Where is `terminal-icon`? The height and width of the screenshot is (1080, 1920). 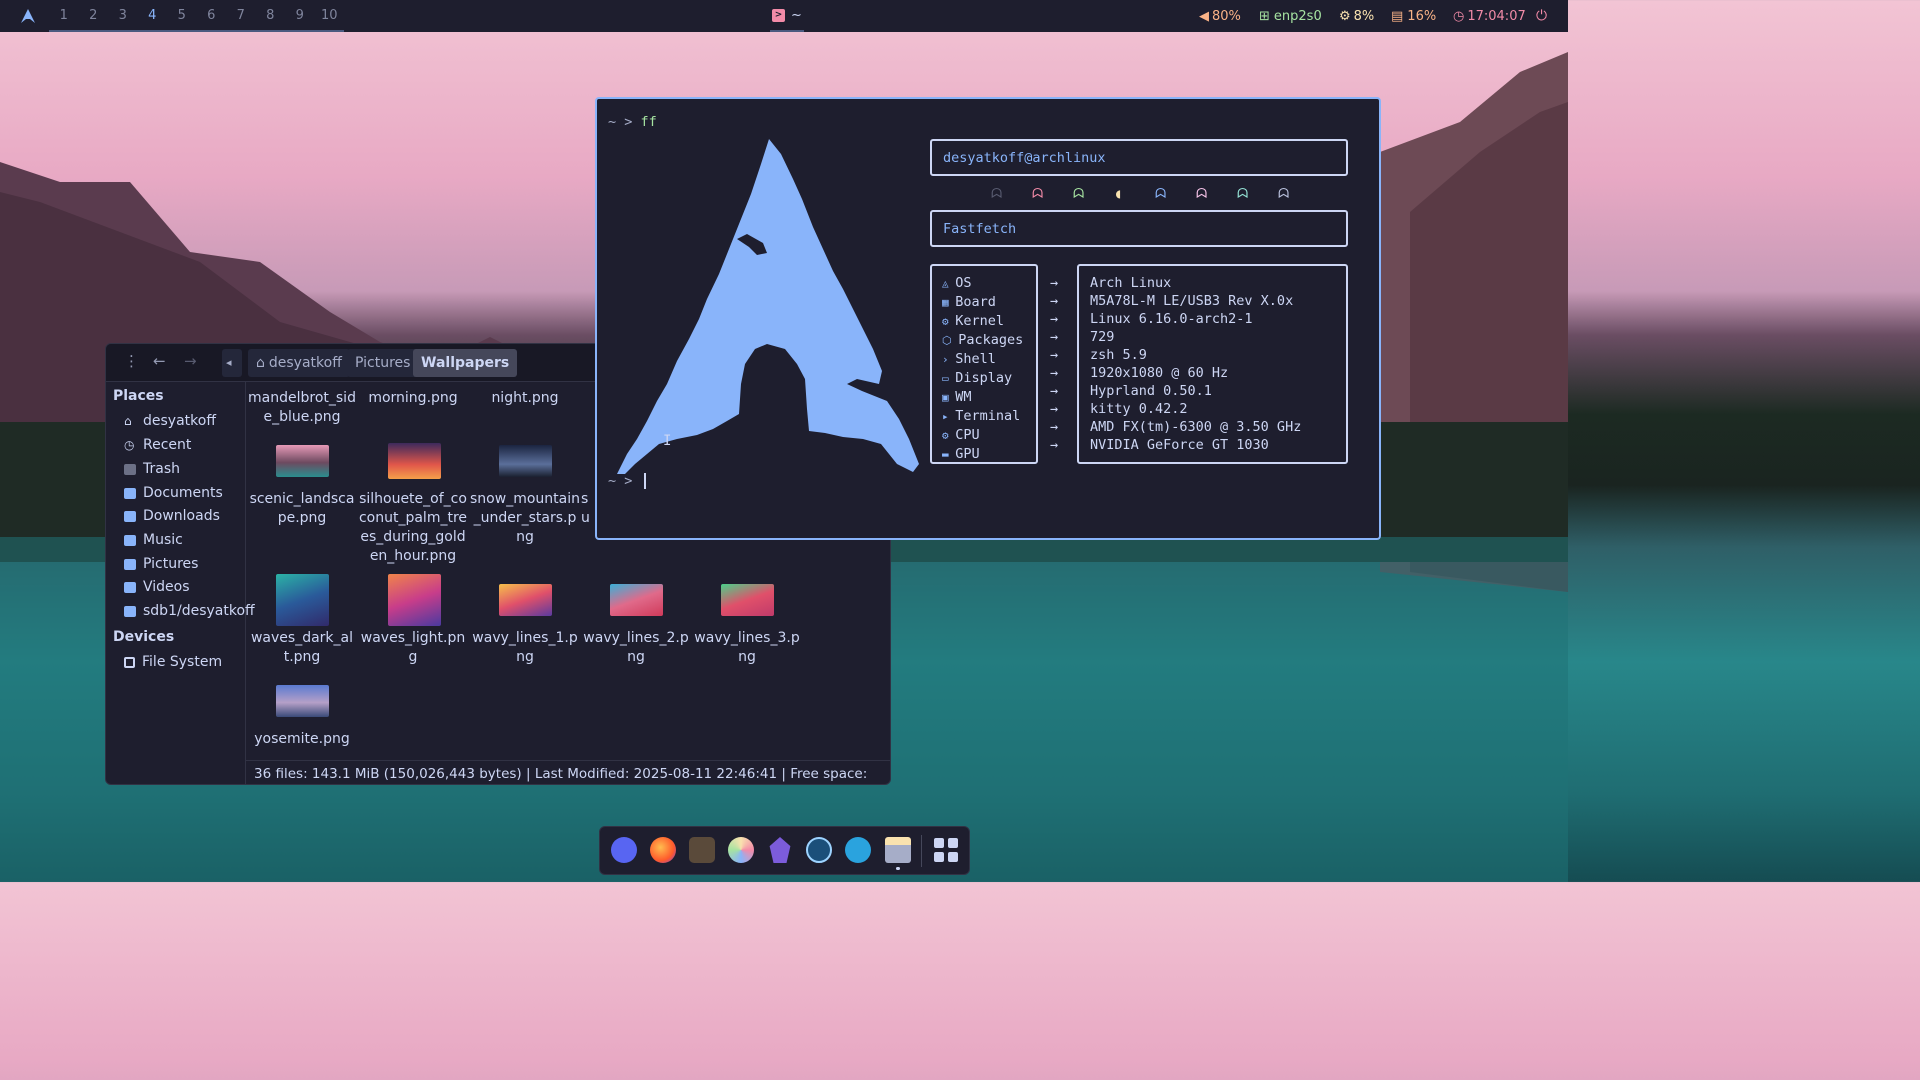 terminal-icon is located at coordinates (702, 850).